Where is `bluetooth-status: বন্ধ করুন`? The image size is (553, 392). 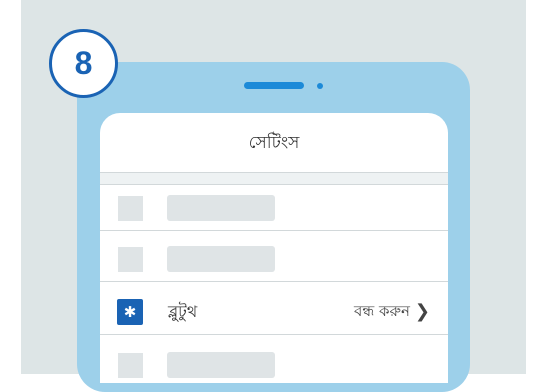 bluetooth-status: বন্ধ করুন is located at coordinates (382, 311).